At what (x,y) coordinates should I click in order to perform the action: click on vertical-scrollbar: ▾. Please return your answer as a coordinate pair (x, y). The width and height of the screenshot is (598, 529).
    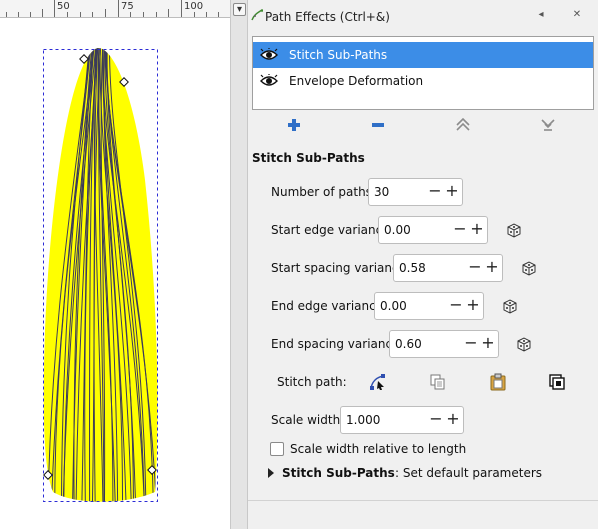
    Looking at the image, I should click on (239, 264).